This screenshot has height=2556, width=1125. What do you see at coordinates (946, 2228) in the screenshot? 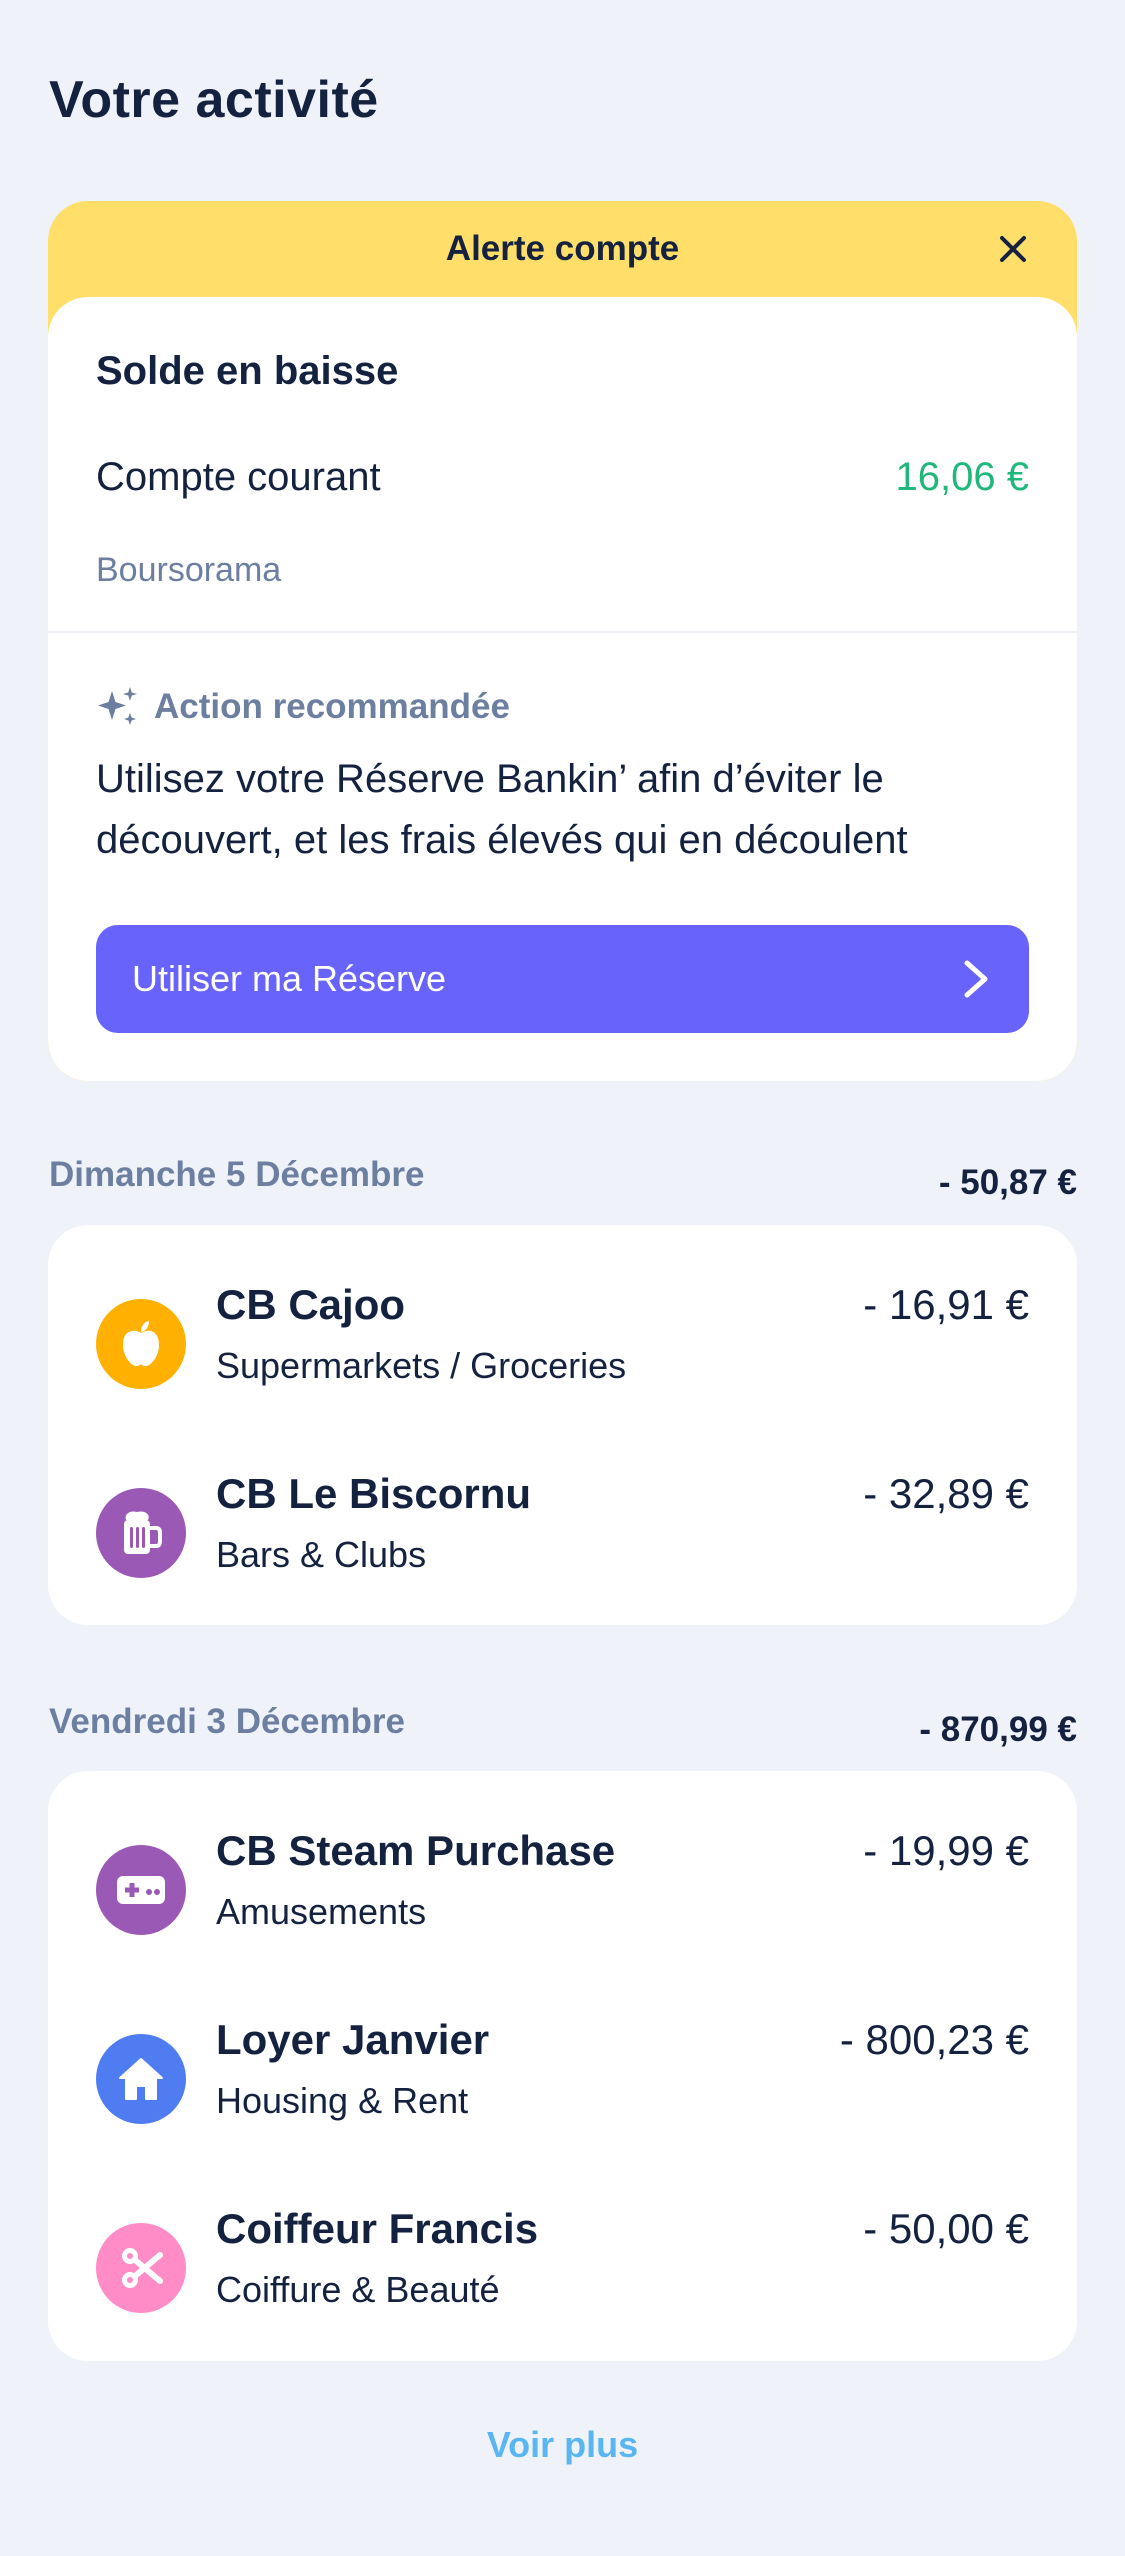
I see `transaction-amount: - 50,00 €` at bounding box center [946, 2228].